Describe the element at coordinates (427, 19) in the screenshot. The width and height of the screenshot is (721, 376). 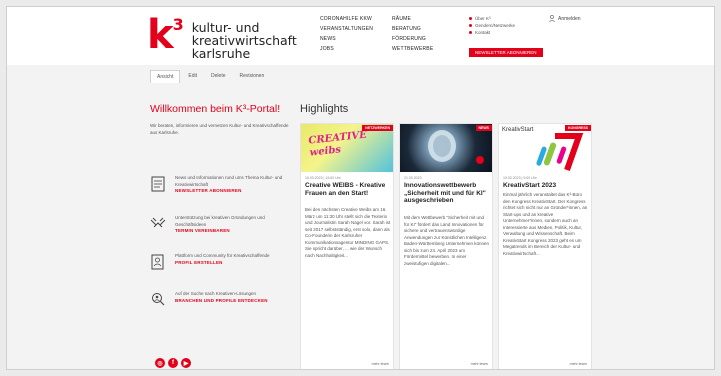
I see `nav-item-raeume: RÄUME` at that location.